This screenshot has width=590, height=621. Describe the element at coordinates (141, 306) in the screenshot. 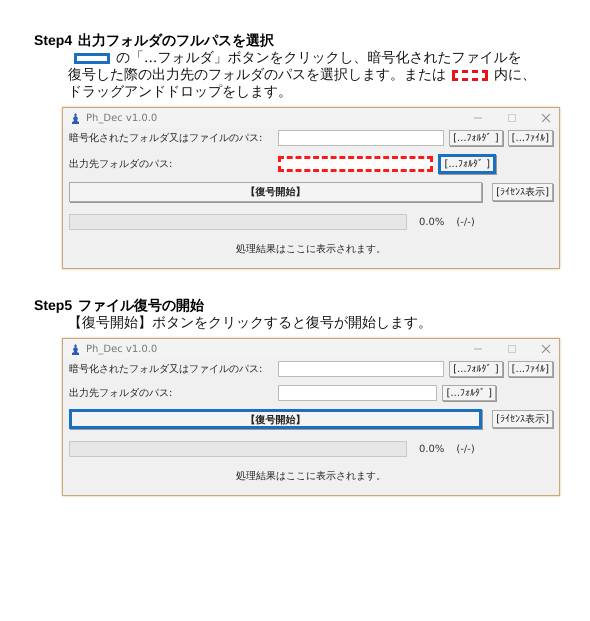

I see `step-title: ファイル復号の開始` at that location.